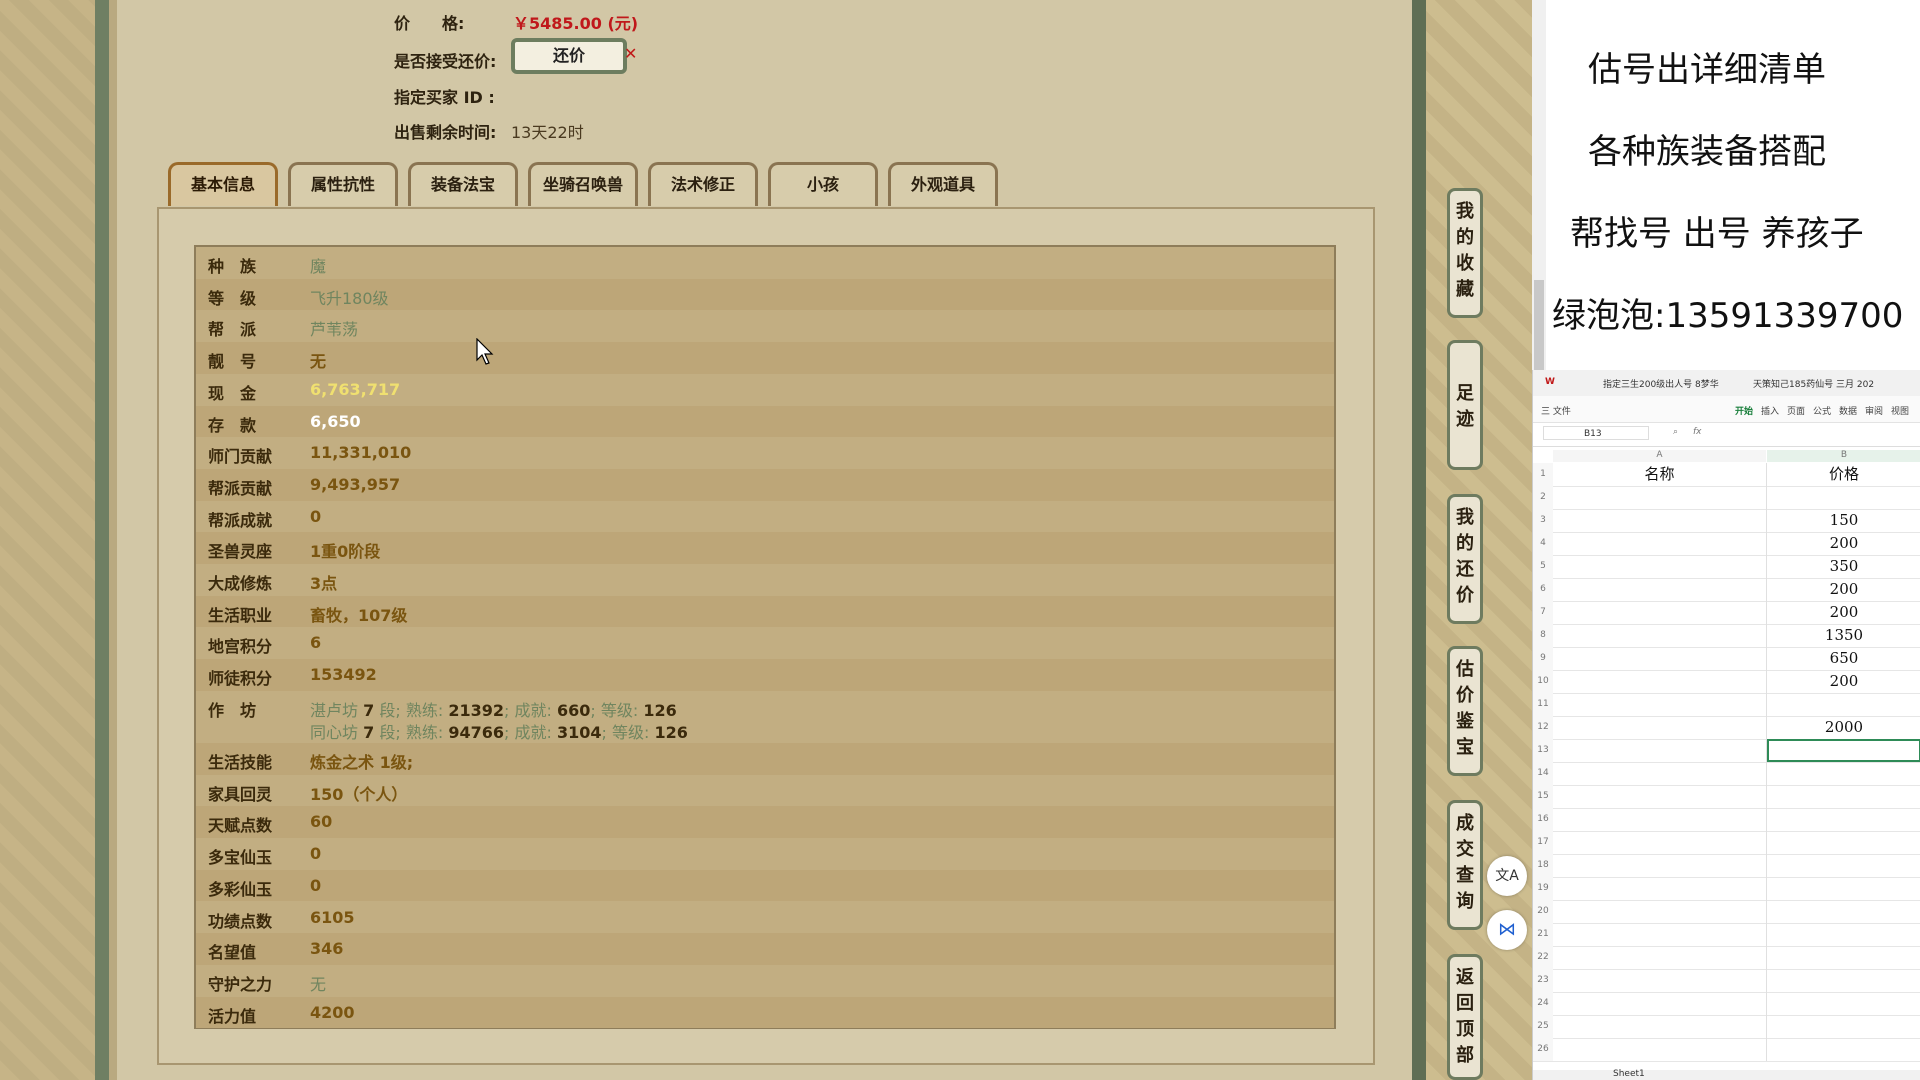  Describe the element at coordinates (1556, 410) in the screenshot. I see `menu-file: 三 文件` at that location.